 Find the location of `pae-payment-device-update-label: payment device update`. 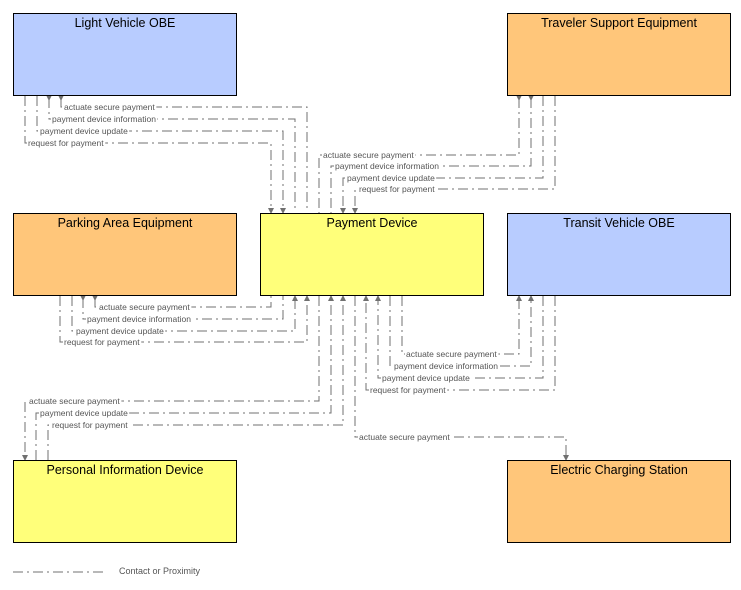

pae-payment-device-update-label: payment device update is located at coordinates (120, 331).